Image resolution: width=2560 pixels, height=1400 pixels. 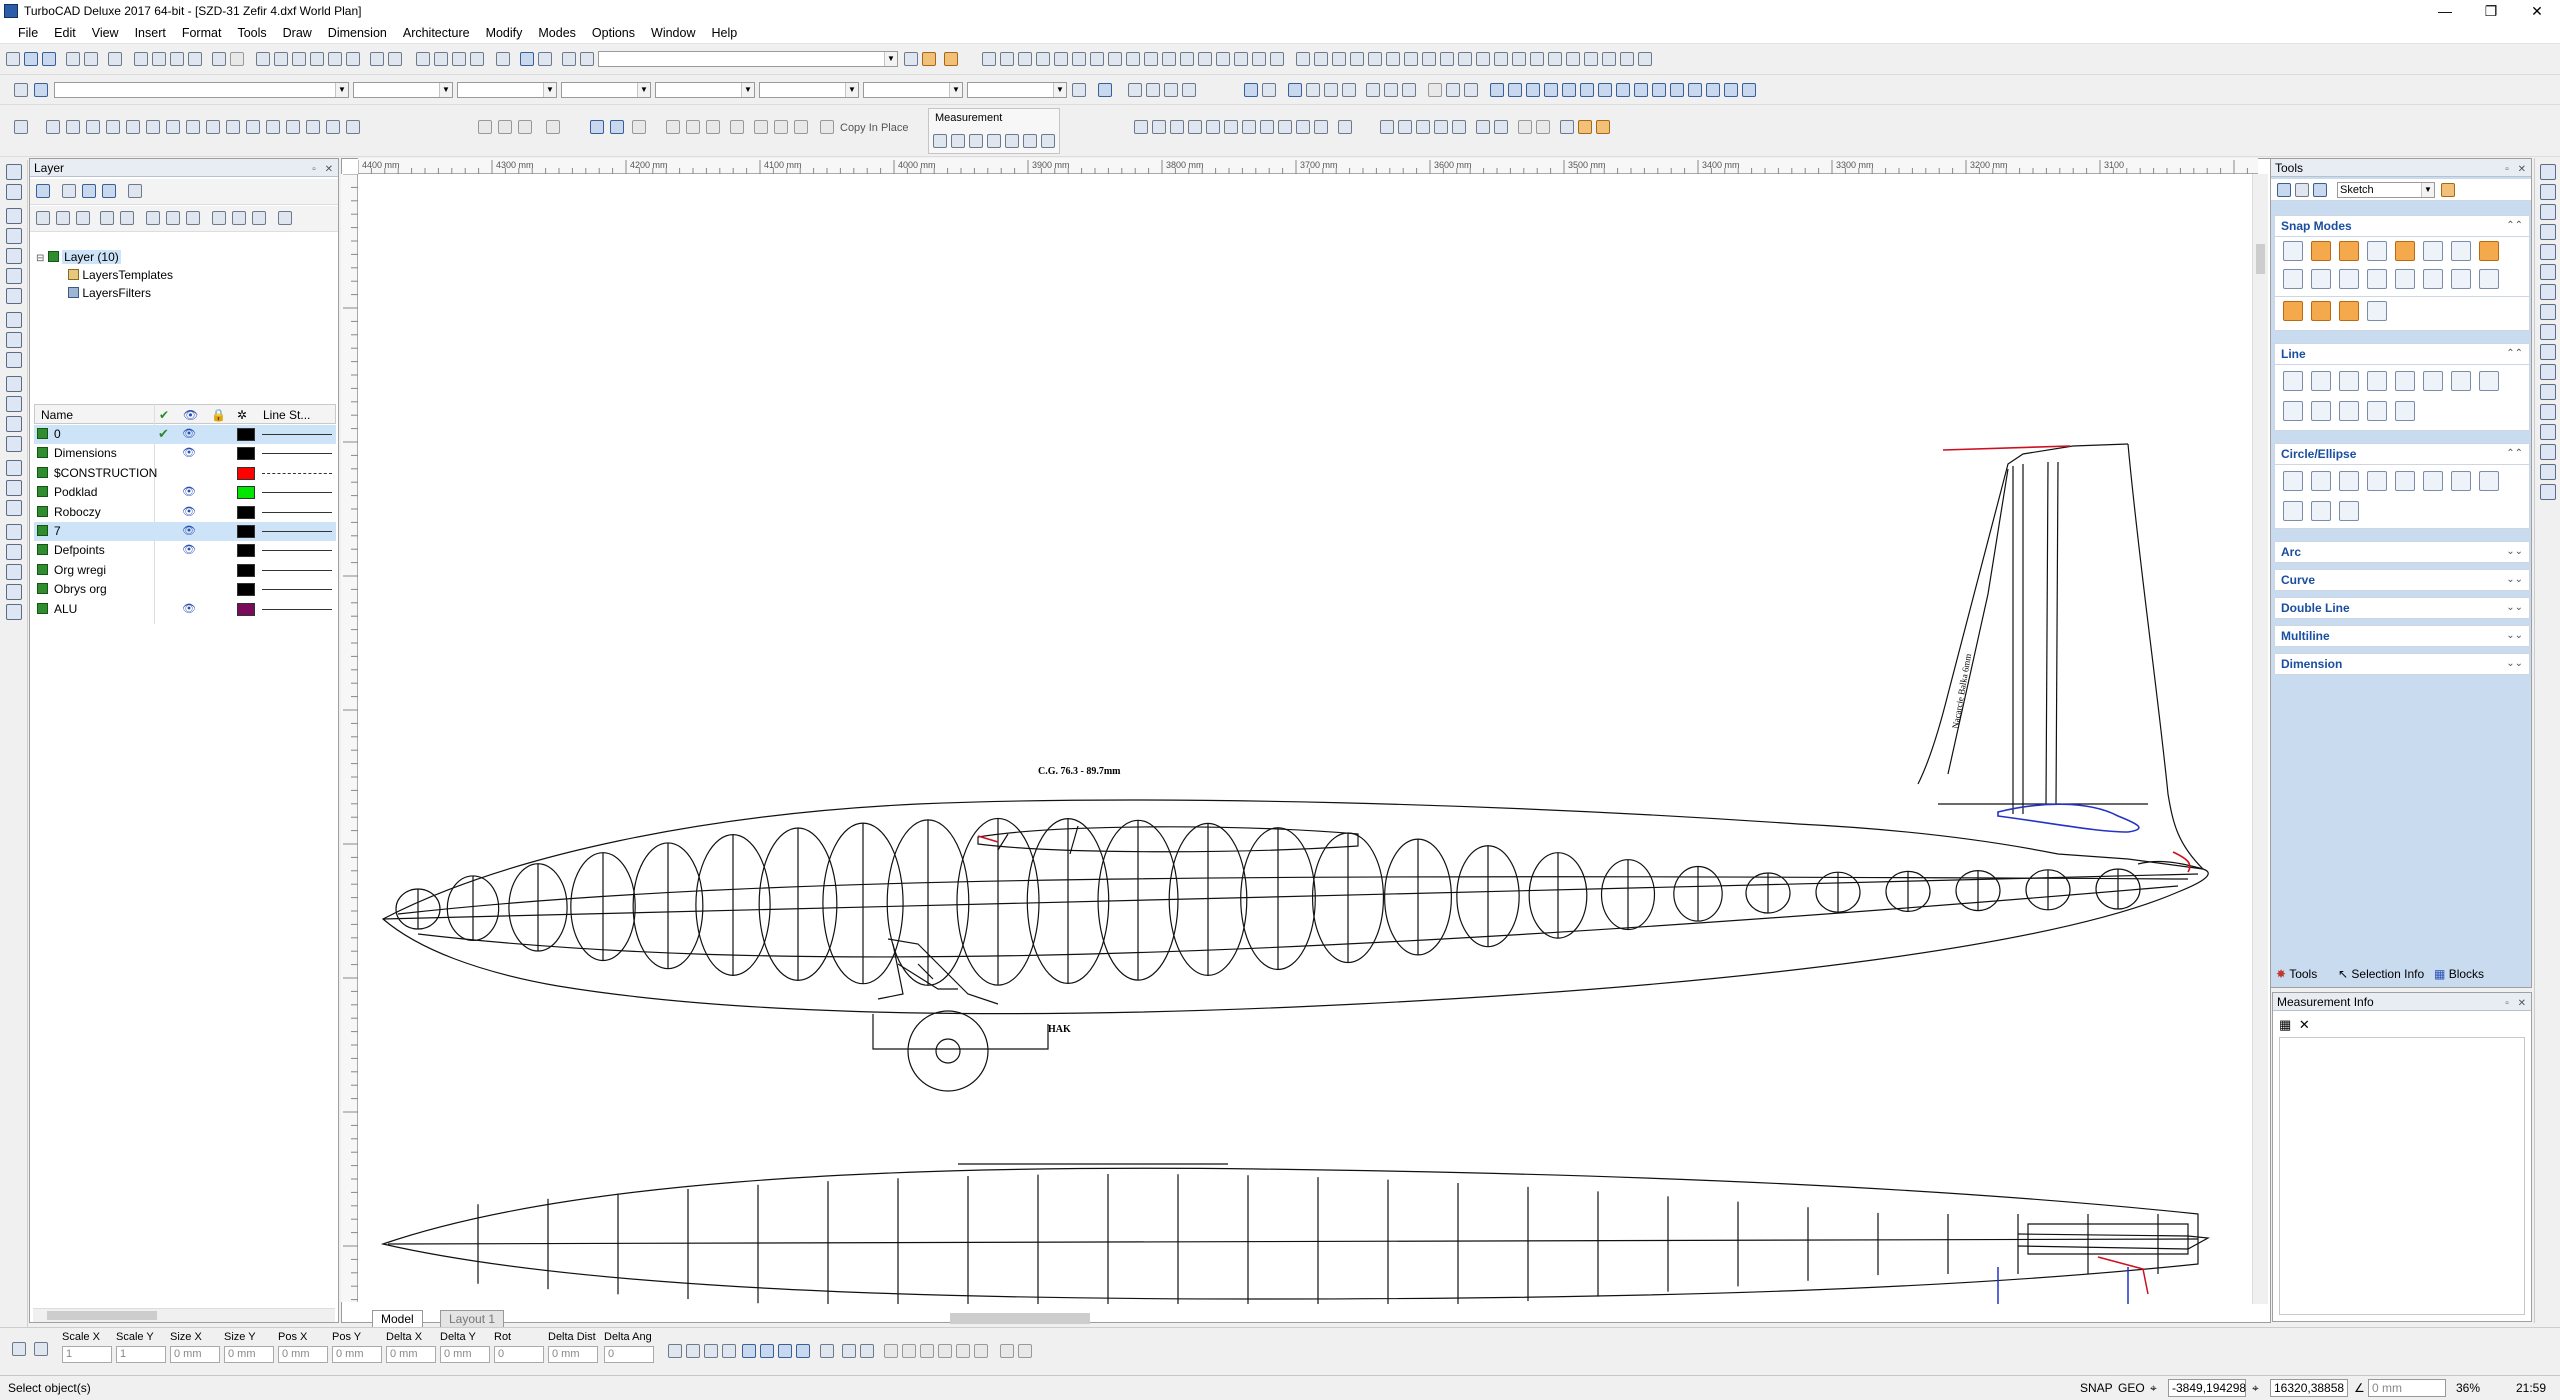 What do you see at coordinates (14, 216) in the screenshot?
I see `line-icon` at bounding box center [14, 216].